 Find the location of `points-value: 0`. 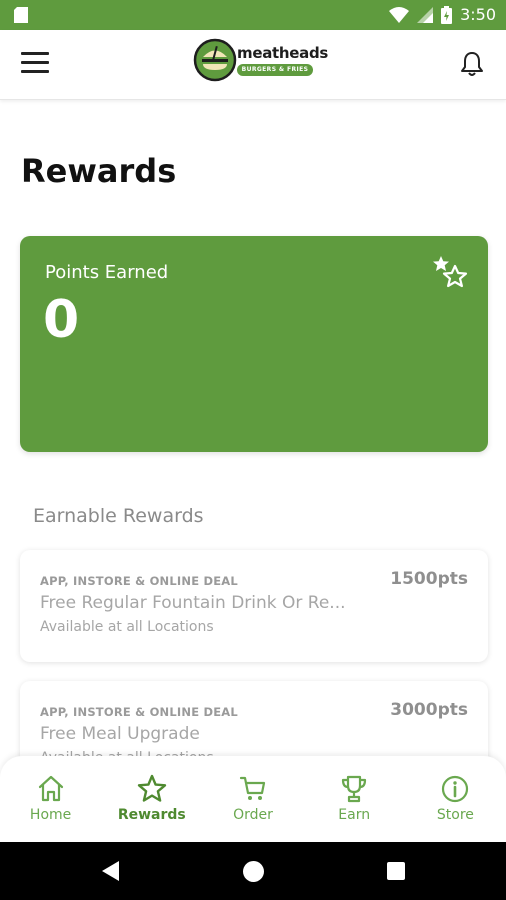

points-value: 0 is located at coordinates (61, 320).